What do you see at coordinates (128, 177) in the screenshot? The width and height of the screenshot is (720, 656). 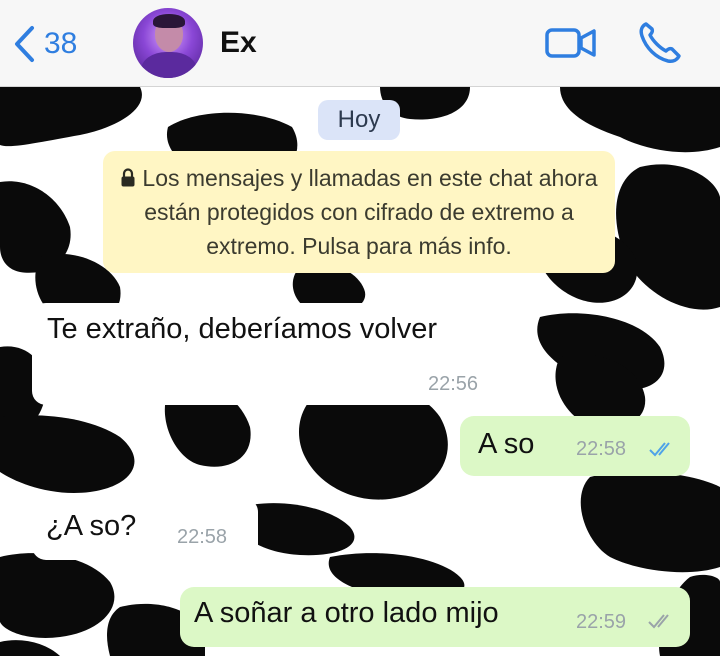 I see `lock-icon` at bounding box center [128, 177].